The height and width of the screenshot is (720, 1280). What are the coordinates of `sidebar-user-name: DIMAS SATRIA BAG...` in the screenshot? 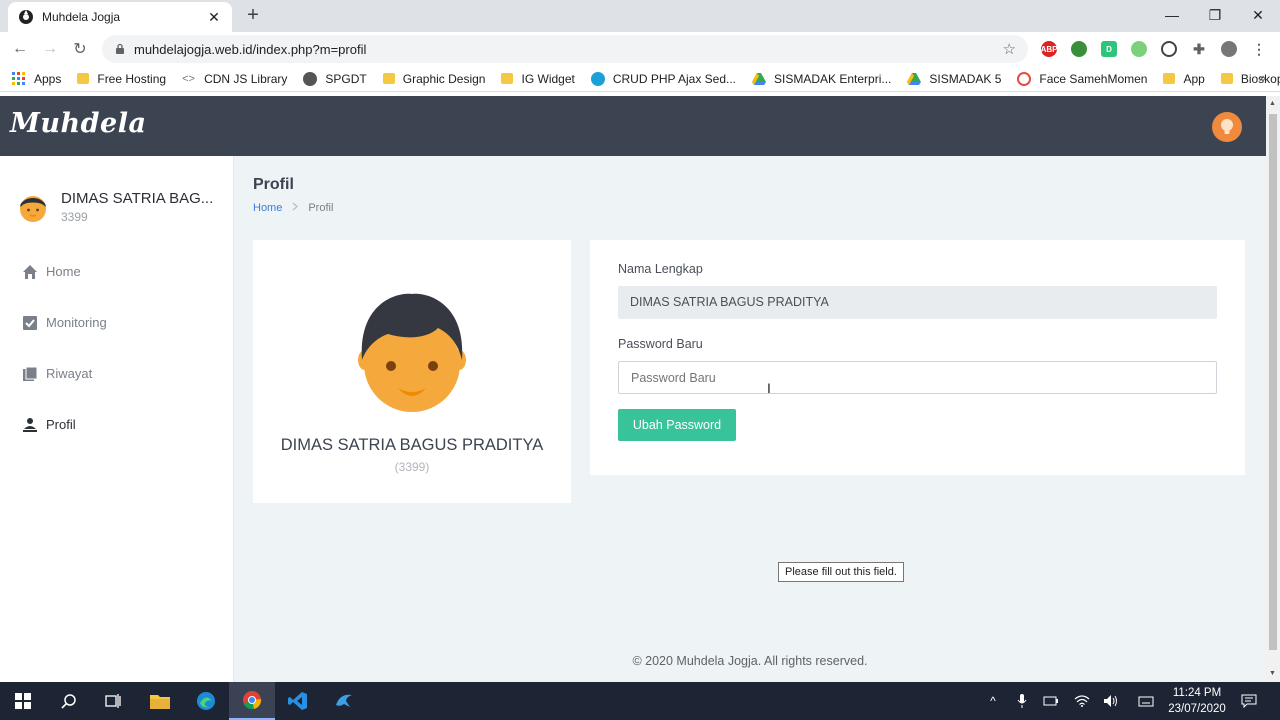 It's located at (137, 198).